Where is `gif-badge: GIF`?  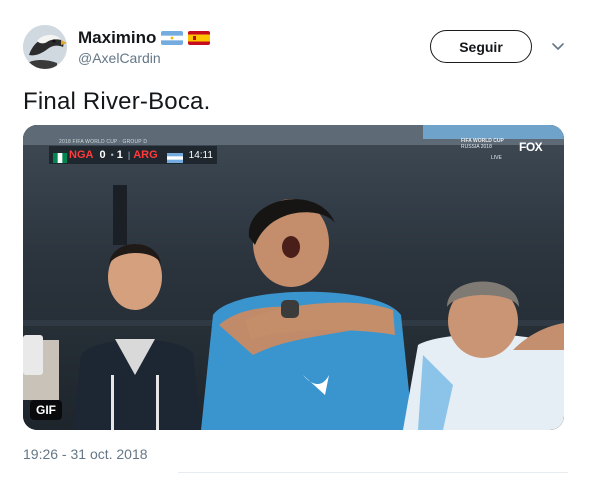 gif-badge: GIF is located at coordinates (46, 410).